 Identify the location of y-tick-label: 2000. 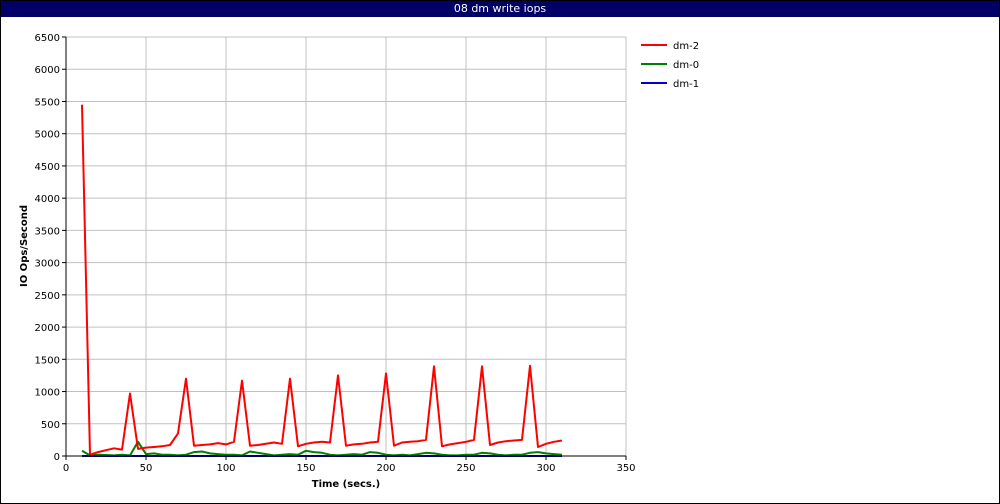
(47, 328).